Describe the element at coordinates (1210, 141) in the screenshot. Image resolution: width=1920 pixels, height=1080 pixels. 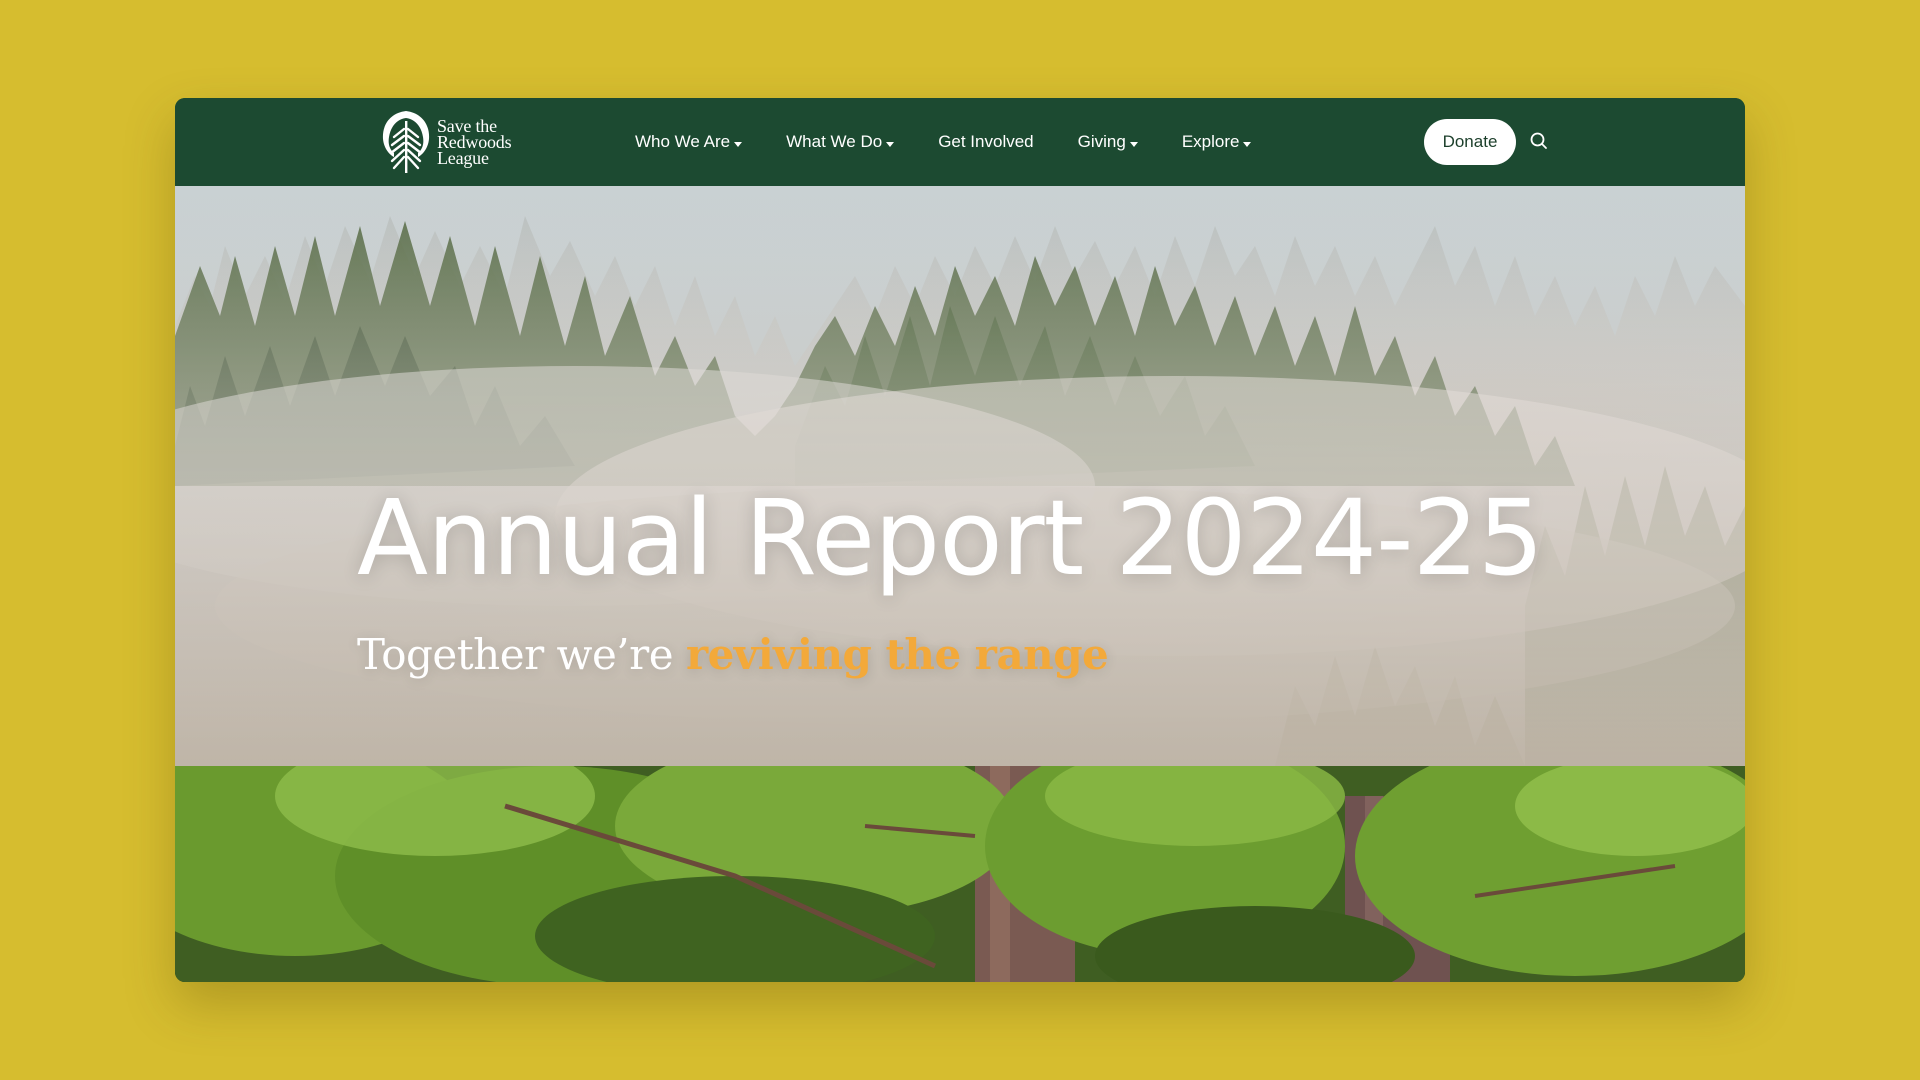
I see `nav-item-label: Explore` at that location.